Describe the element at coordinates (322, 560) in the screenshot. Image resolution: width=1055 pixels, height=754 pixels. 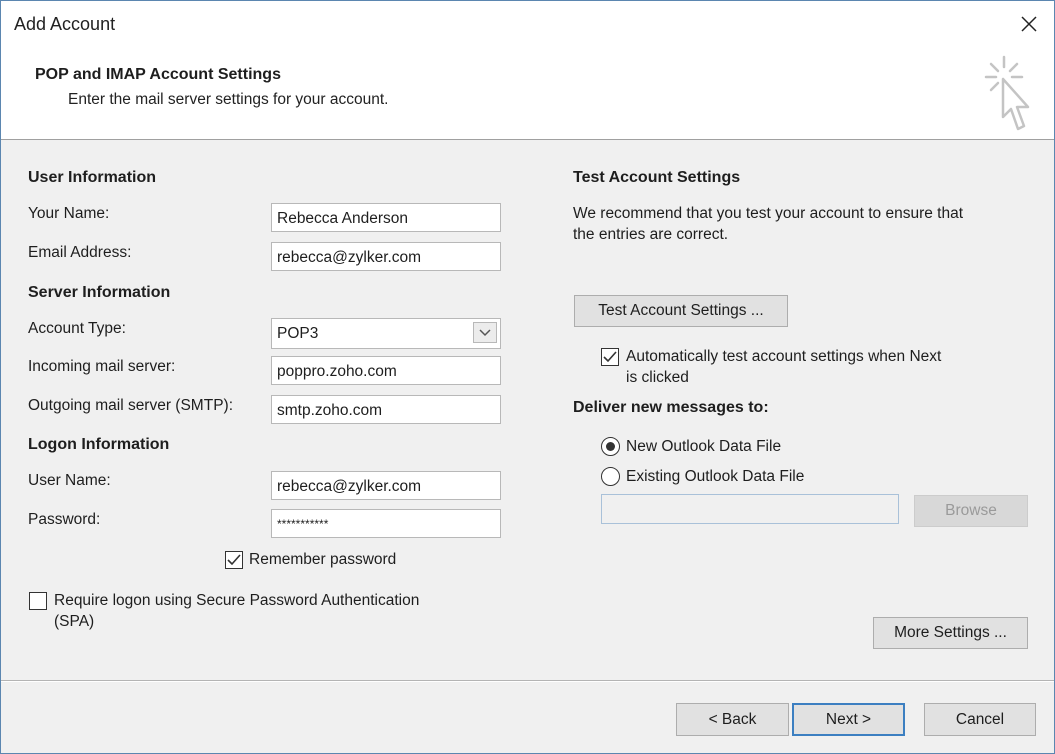
I see `remember-password-label: Remember password` at that location.